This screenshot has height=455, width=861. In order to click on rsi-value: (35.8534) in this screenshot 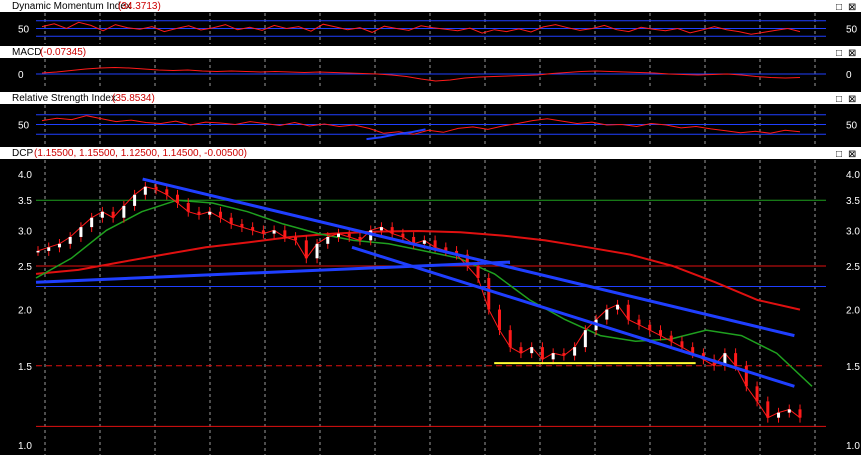, I will do `click(133, 98)`.